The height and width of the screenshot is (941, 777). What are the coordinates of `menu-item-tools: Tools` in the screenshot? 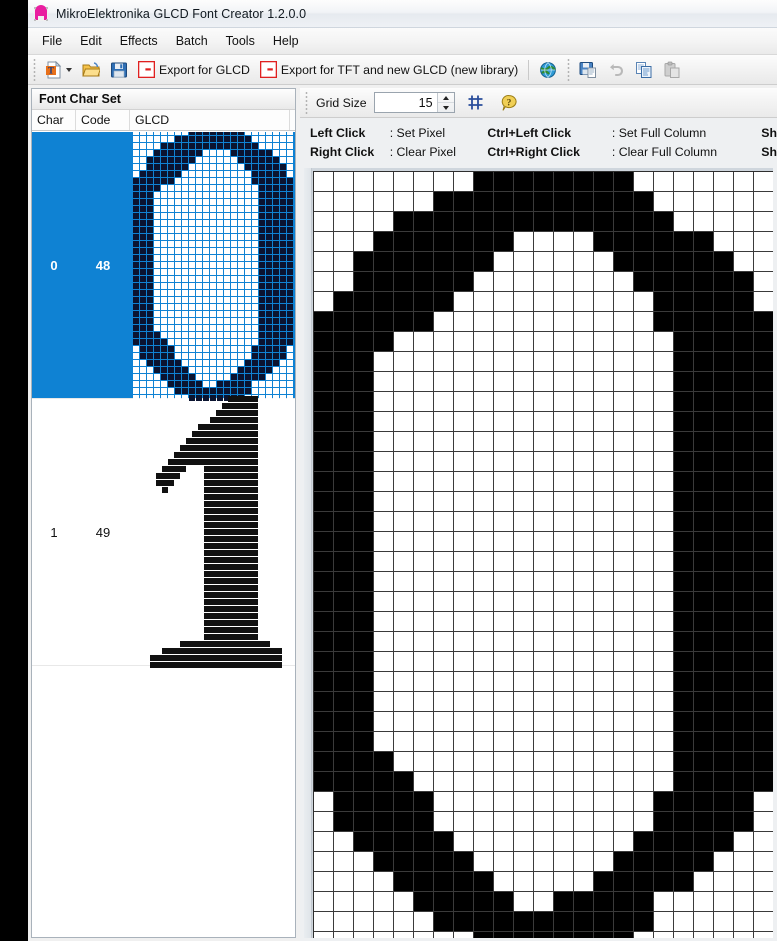 It's located at (240, 41).